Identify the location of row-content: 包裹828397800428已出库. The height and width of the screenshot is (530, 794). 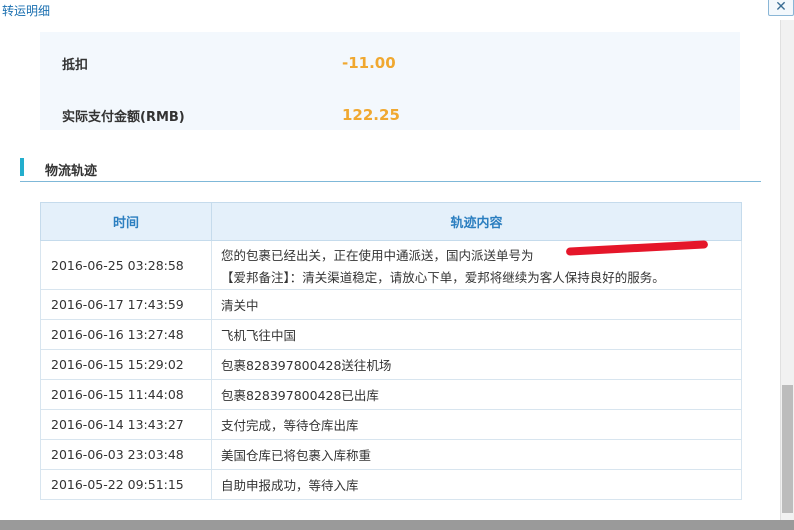
(476, 394).